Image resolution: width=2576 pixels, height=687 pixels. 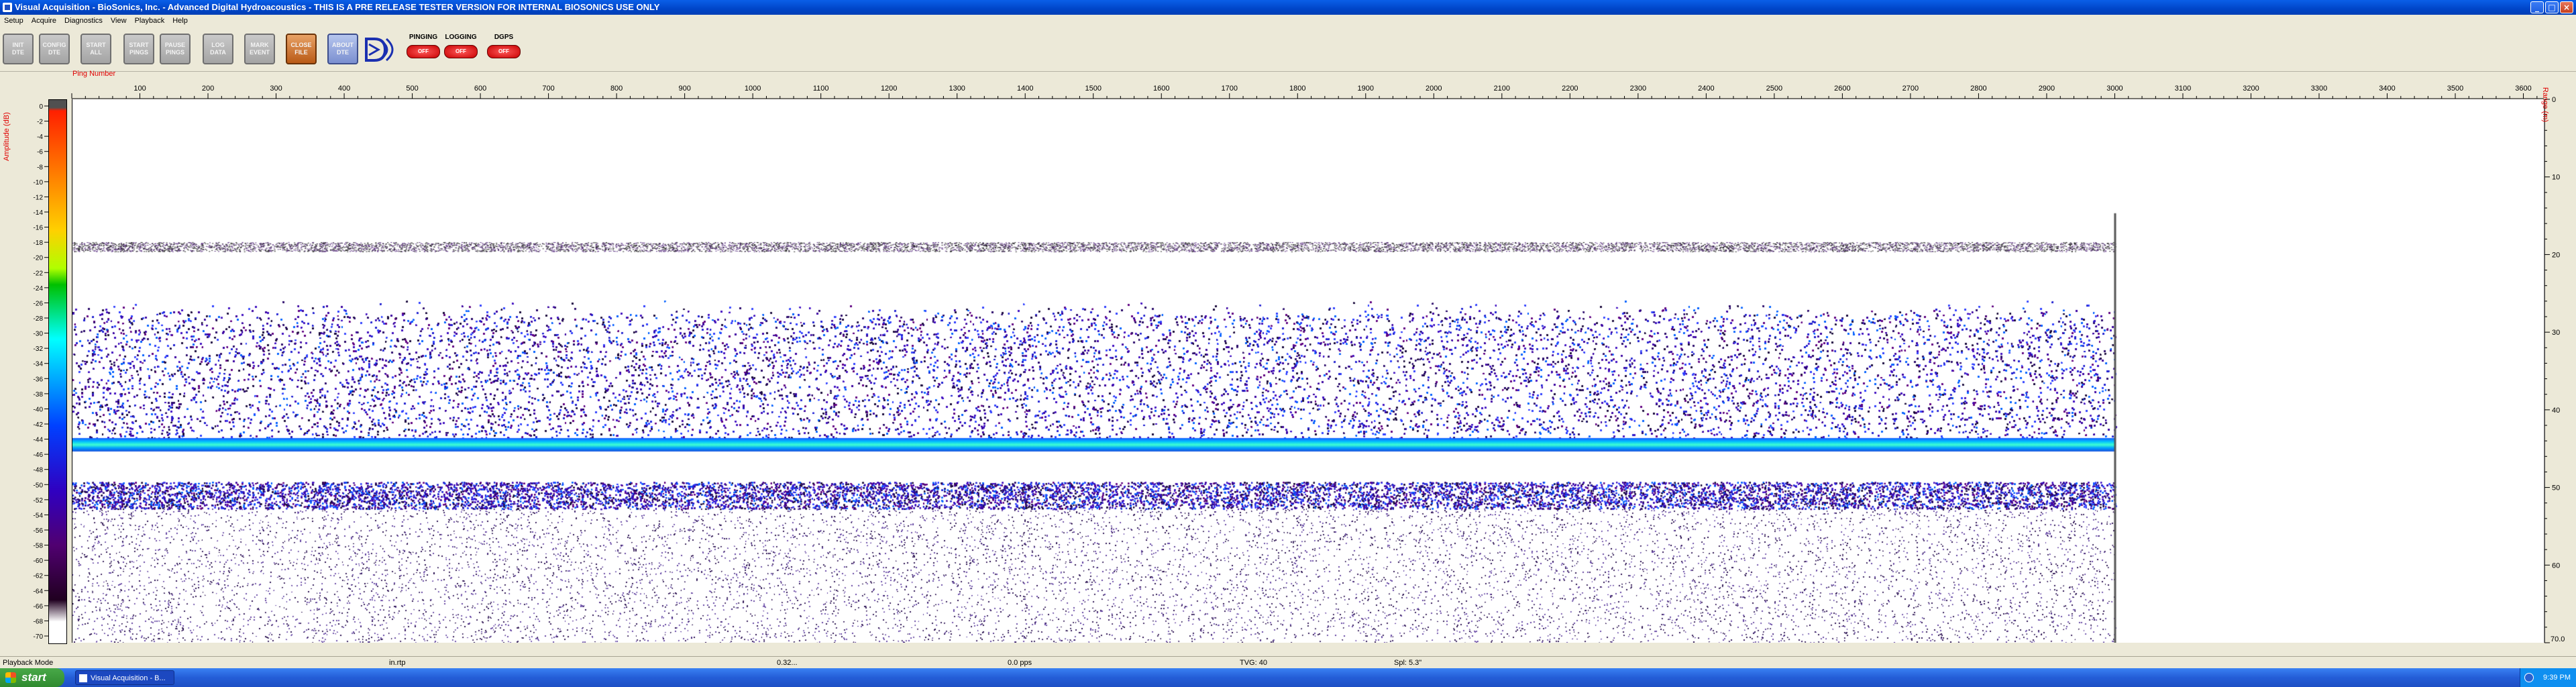 What do you see at coordinates (2455, 89) in the screenshot?
I see `ping-tick-label: 3500` at bounding box center [2455, 89].